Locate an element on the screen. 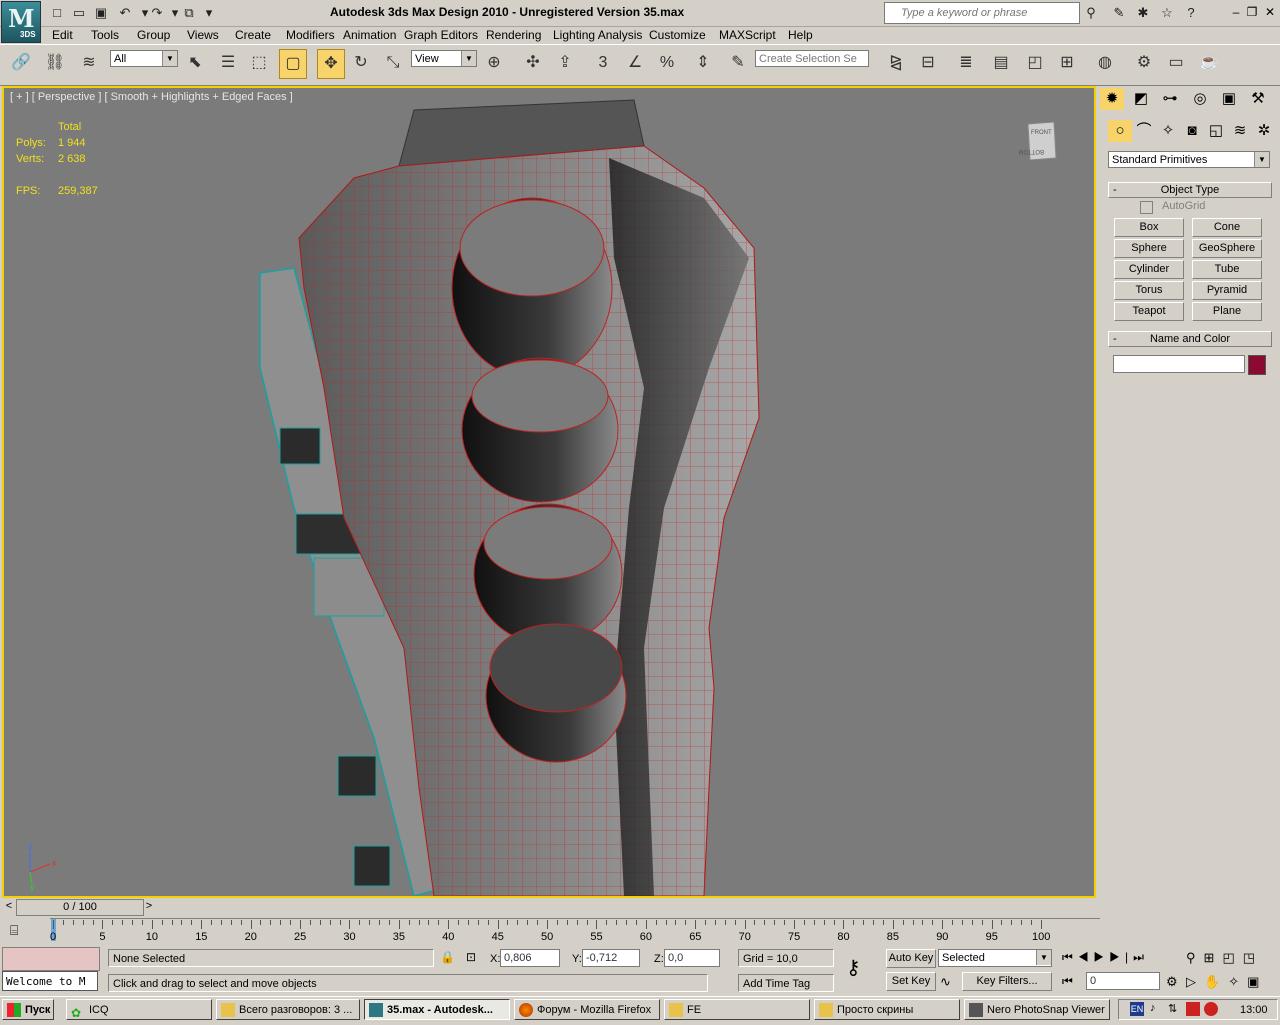 The width and height of the screenshot is (1280, 1025). search-input is located at coordinates (986, 13).